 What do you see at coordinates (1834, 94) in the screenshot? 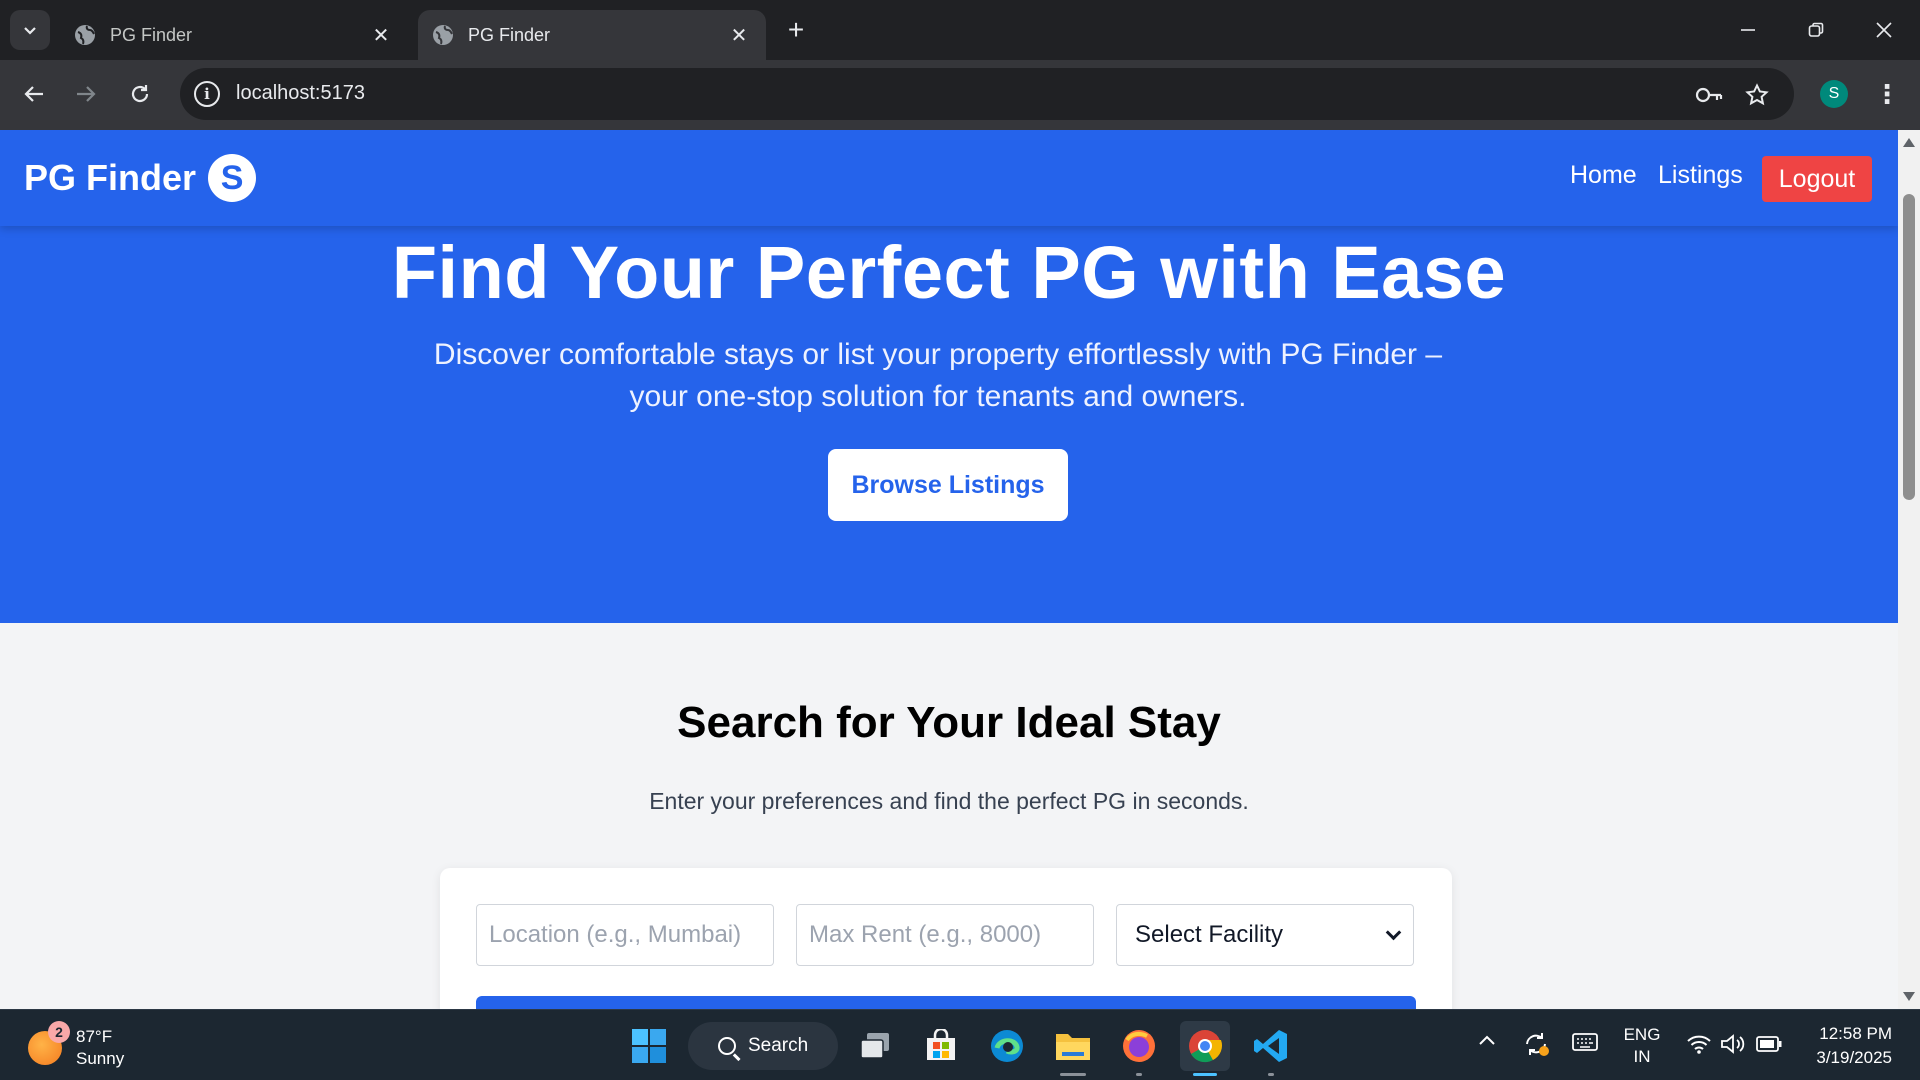
I see `profile-avatar: S` at bounding box center [1834, 94].